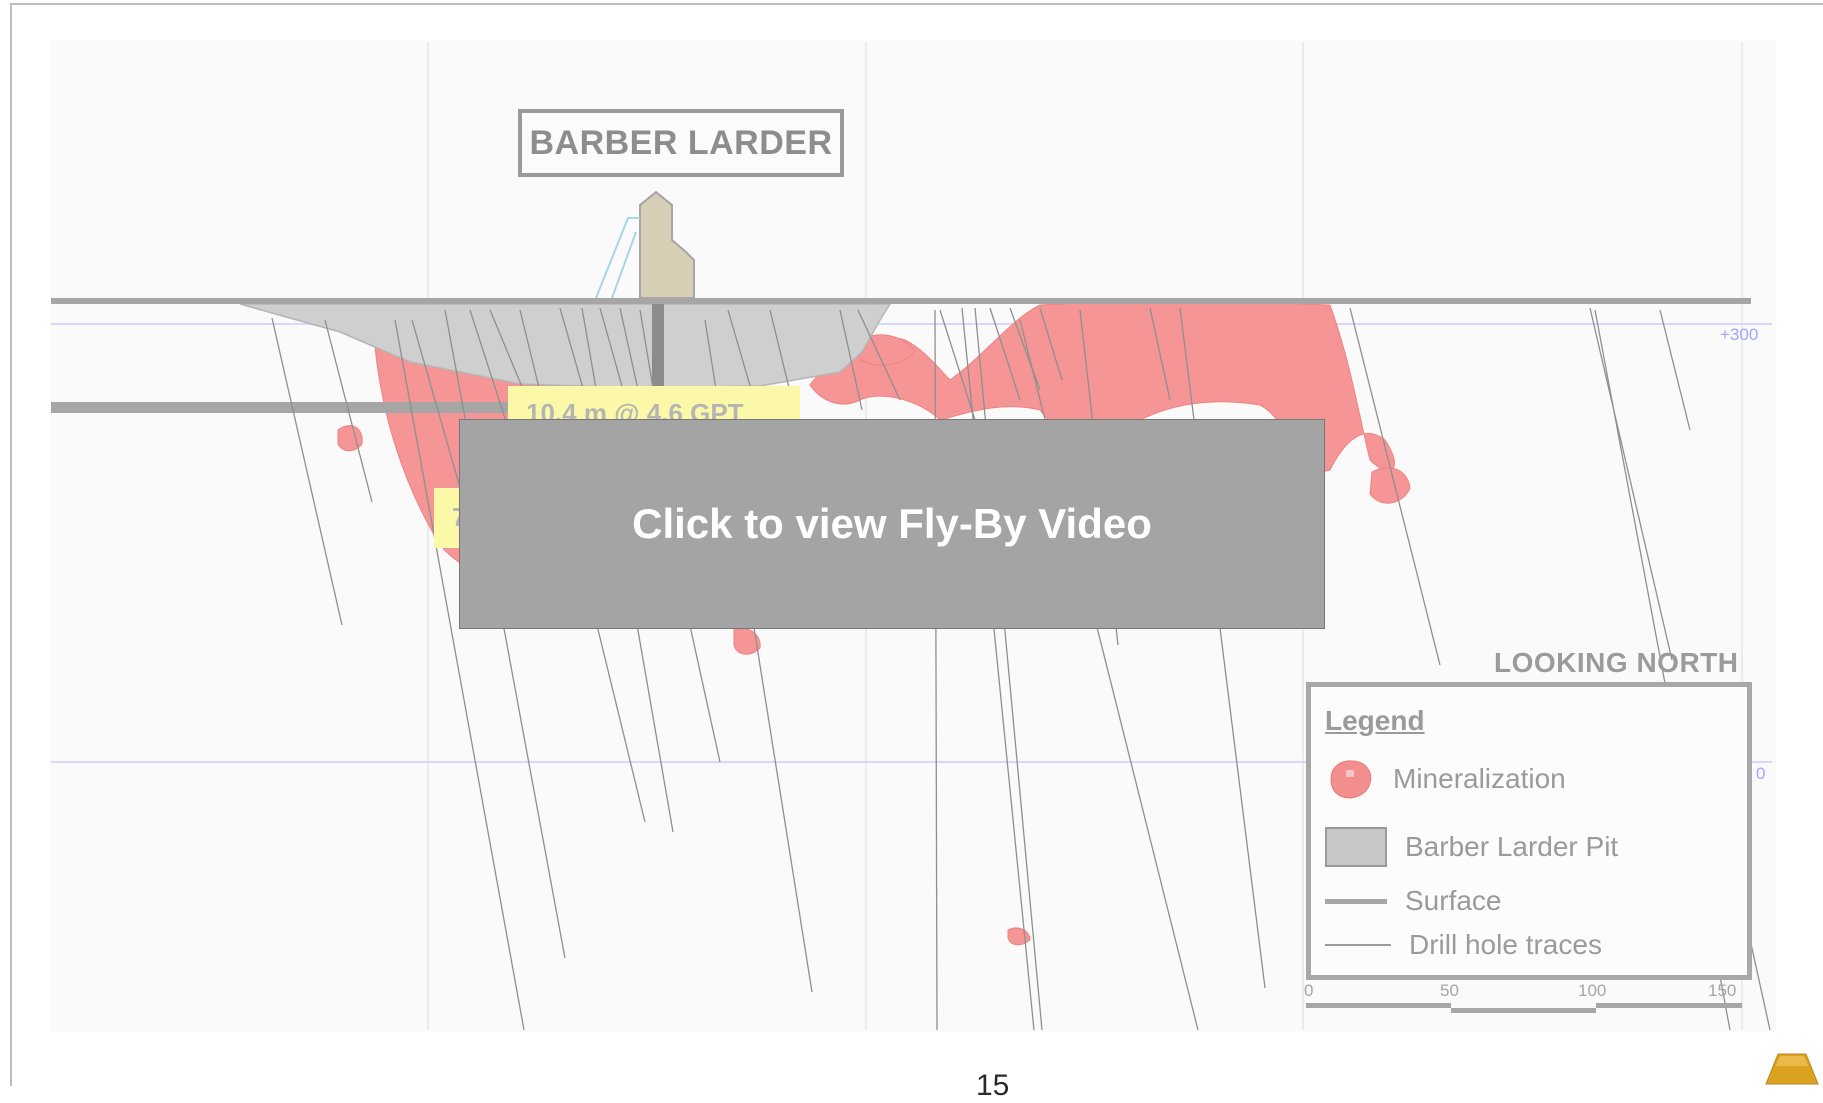  What do you see at coordinates (901, 301) in the screenshot?
I see `surface-line` at bounding box center [901, 301].